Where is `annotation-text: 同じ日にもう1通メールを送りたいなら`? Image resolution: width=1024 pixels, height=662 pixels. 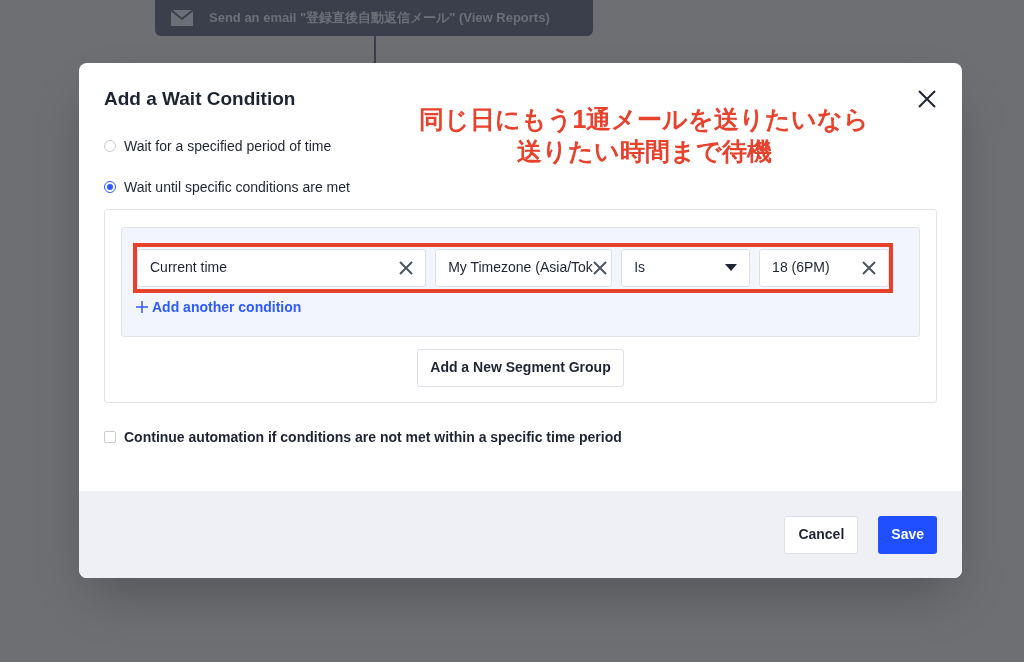
annotation-text: 同じ日にもう1通メールを送りたいなら is located at coordinates (644, 119).